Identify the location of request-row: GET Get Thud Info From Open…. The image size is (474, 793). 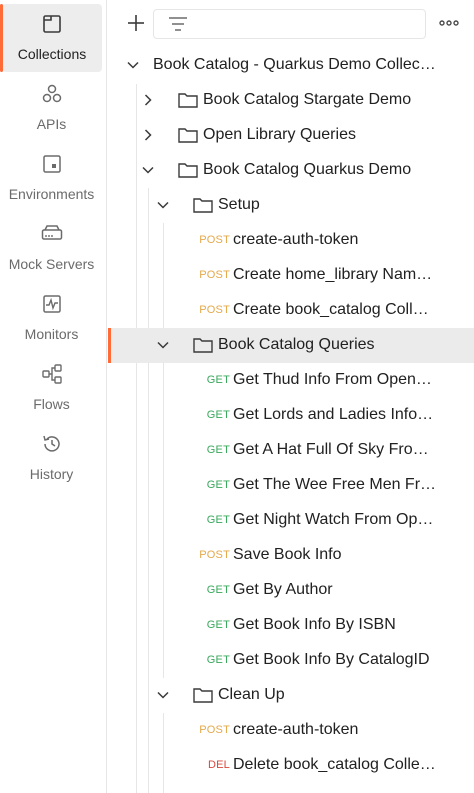
(291, 380).